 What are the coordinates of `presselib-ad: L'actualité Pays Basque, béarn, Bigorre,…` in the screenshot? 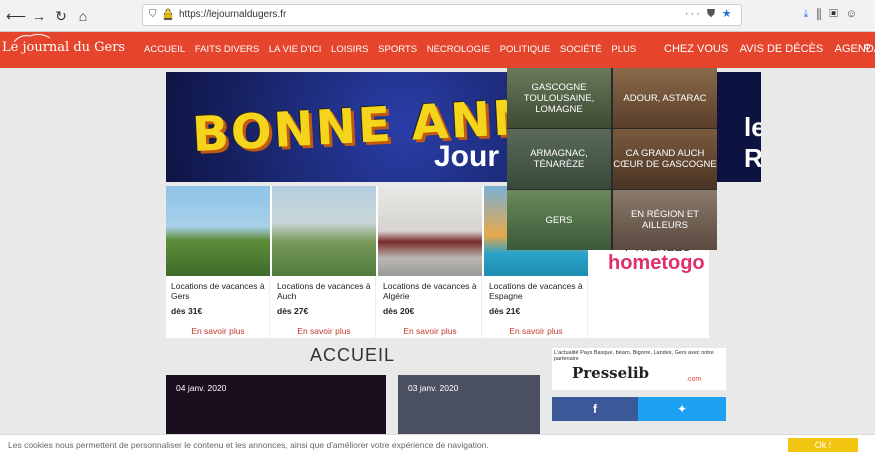 It's located at (639, 369).